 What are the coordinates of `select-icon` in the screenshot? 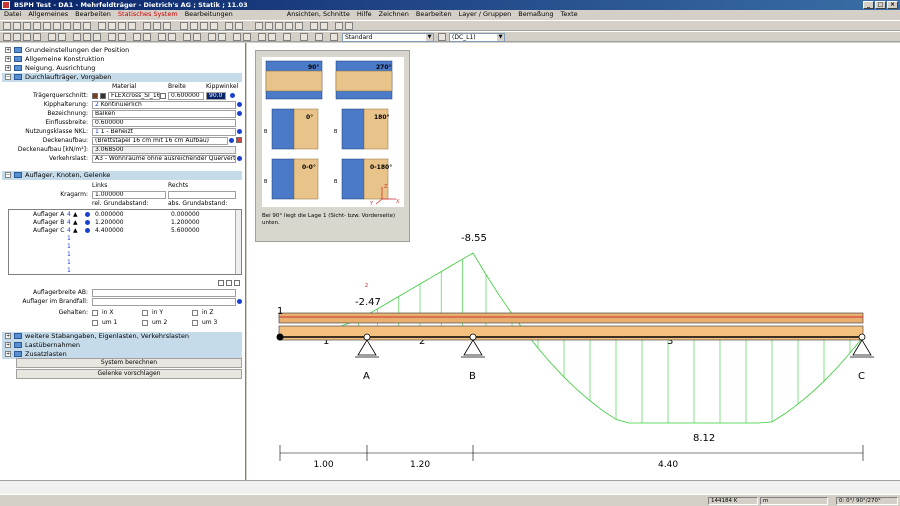 It's located at (259, 26).